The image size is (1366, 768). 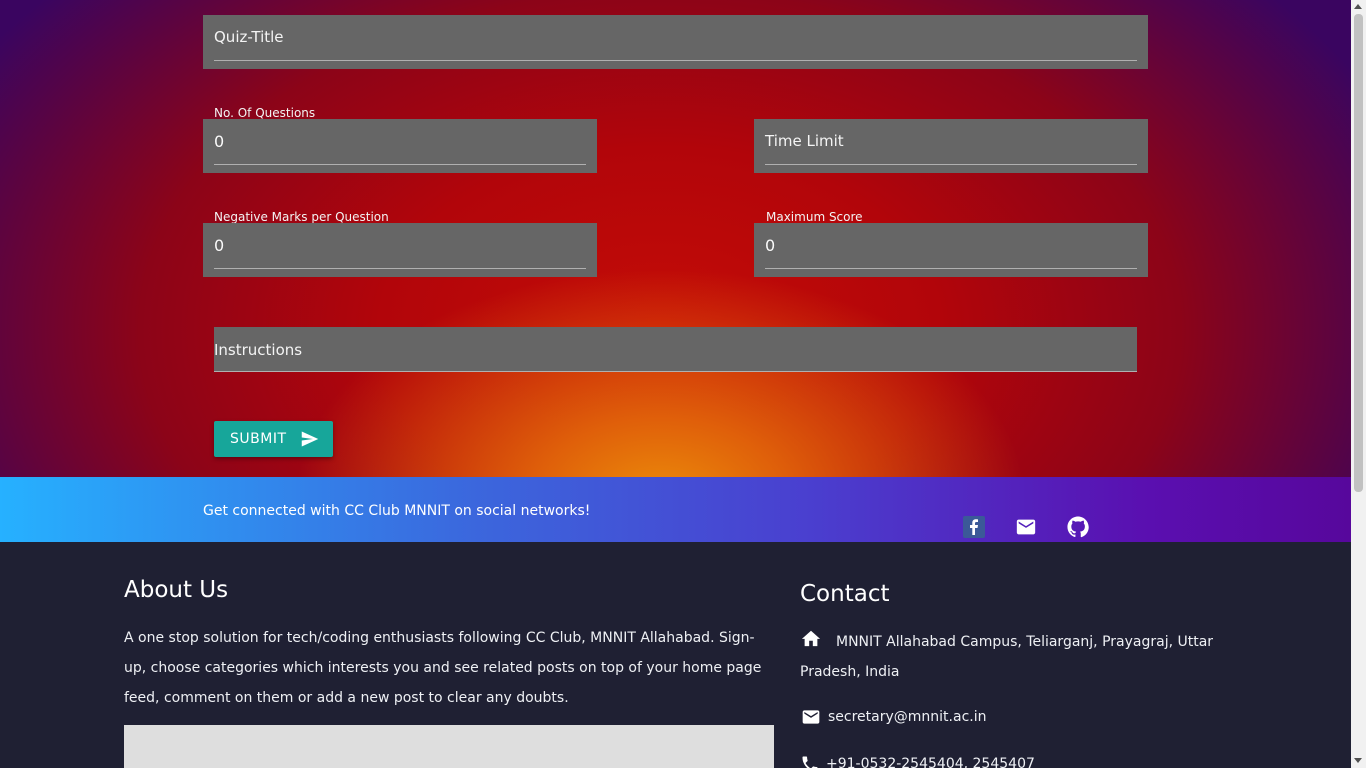 What do you see at coordinates (301, 217) in the screenshot?
I see `negative-marks-label: Negative Marks per Question` at bounding box center [301, 217].